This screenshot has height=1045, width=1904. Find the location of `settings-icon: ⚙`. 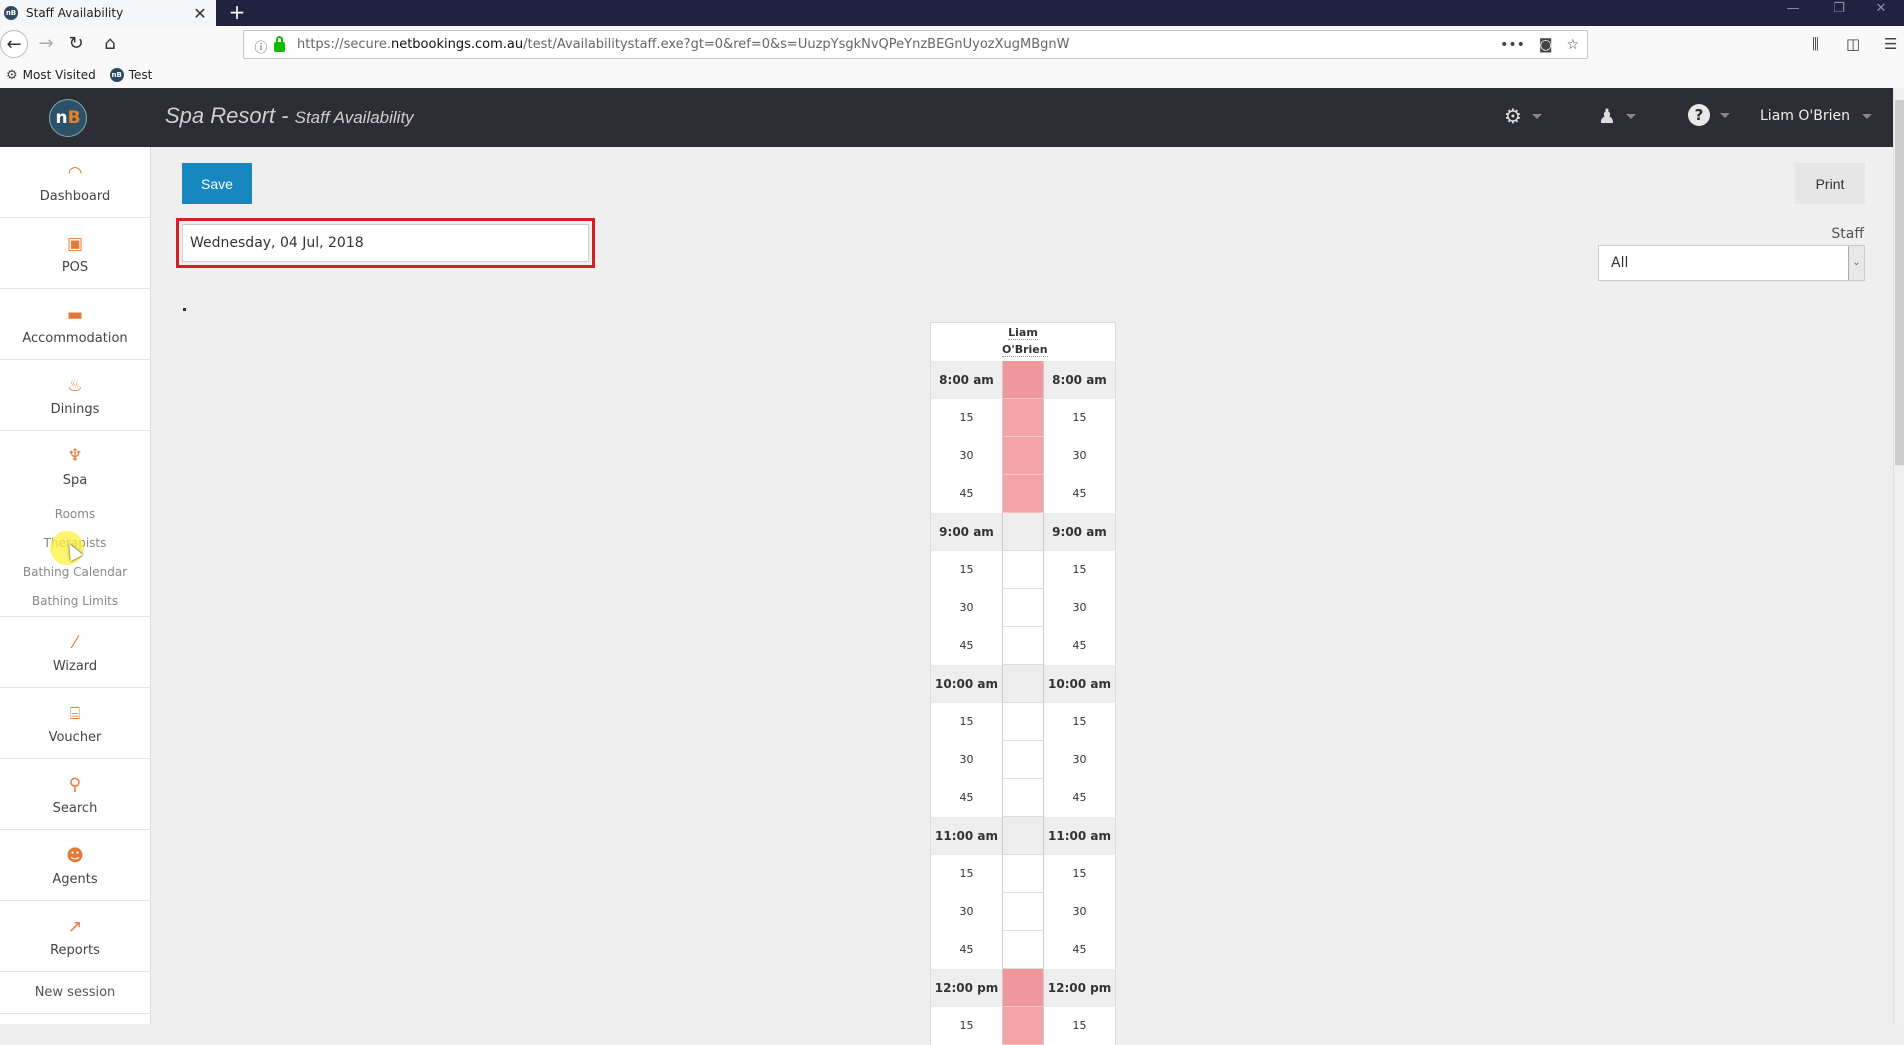

settings-icon: ⚙ is located at coordinates (1513, 116).